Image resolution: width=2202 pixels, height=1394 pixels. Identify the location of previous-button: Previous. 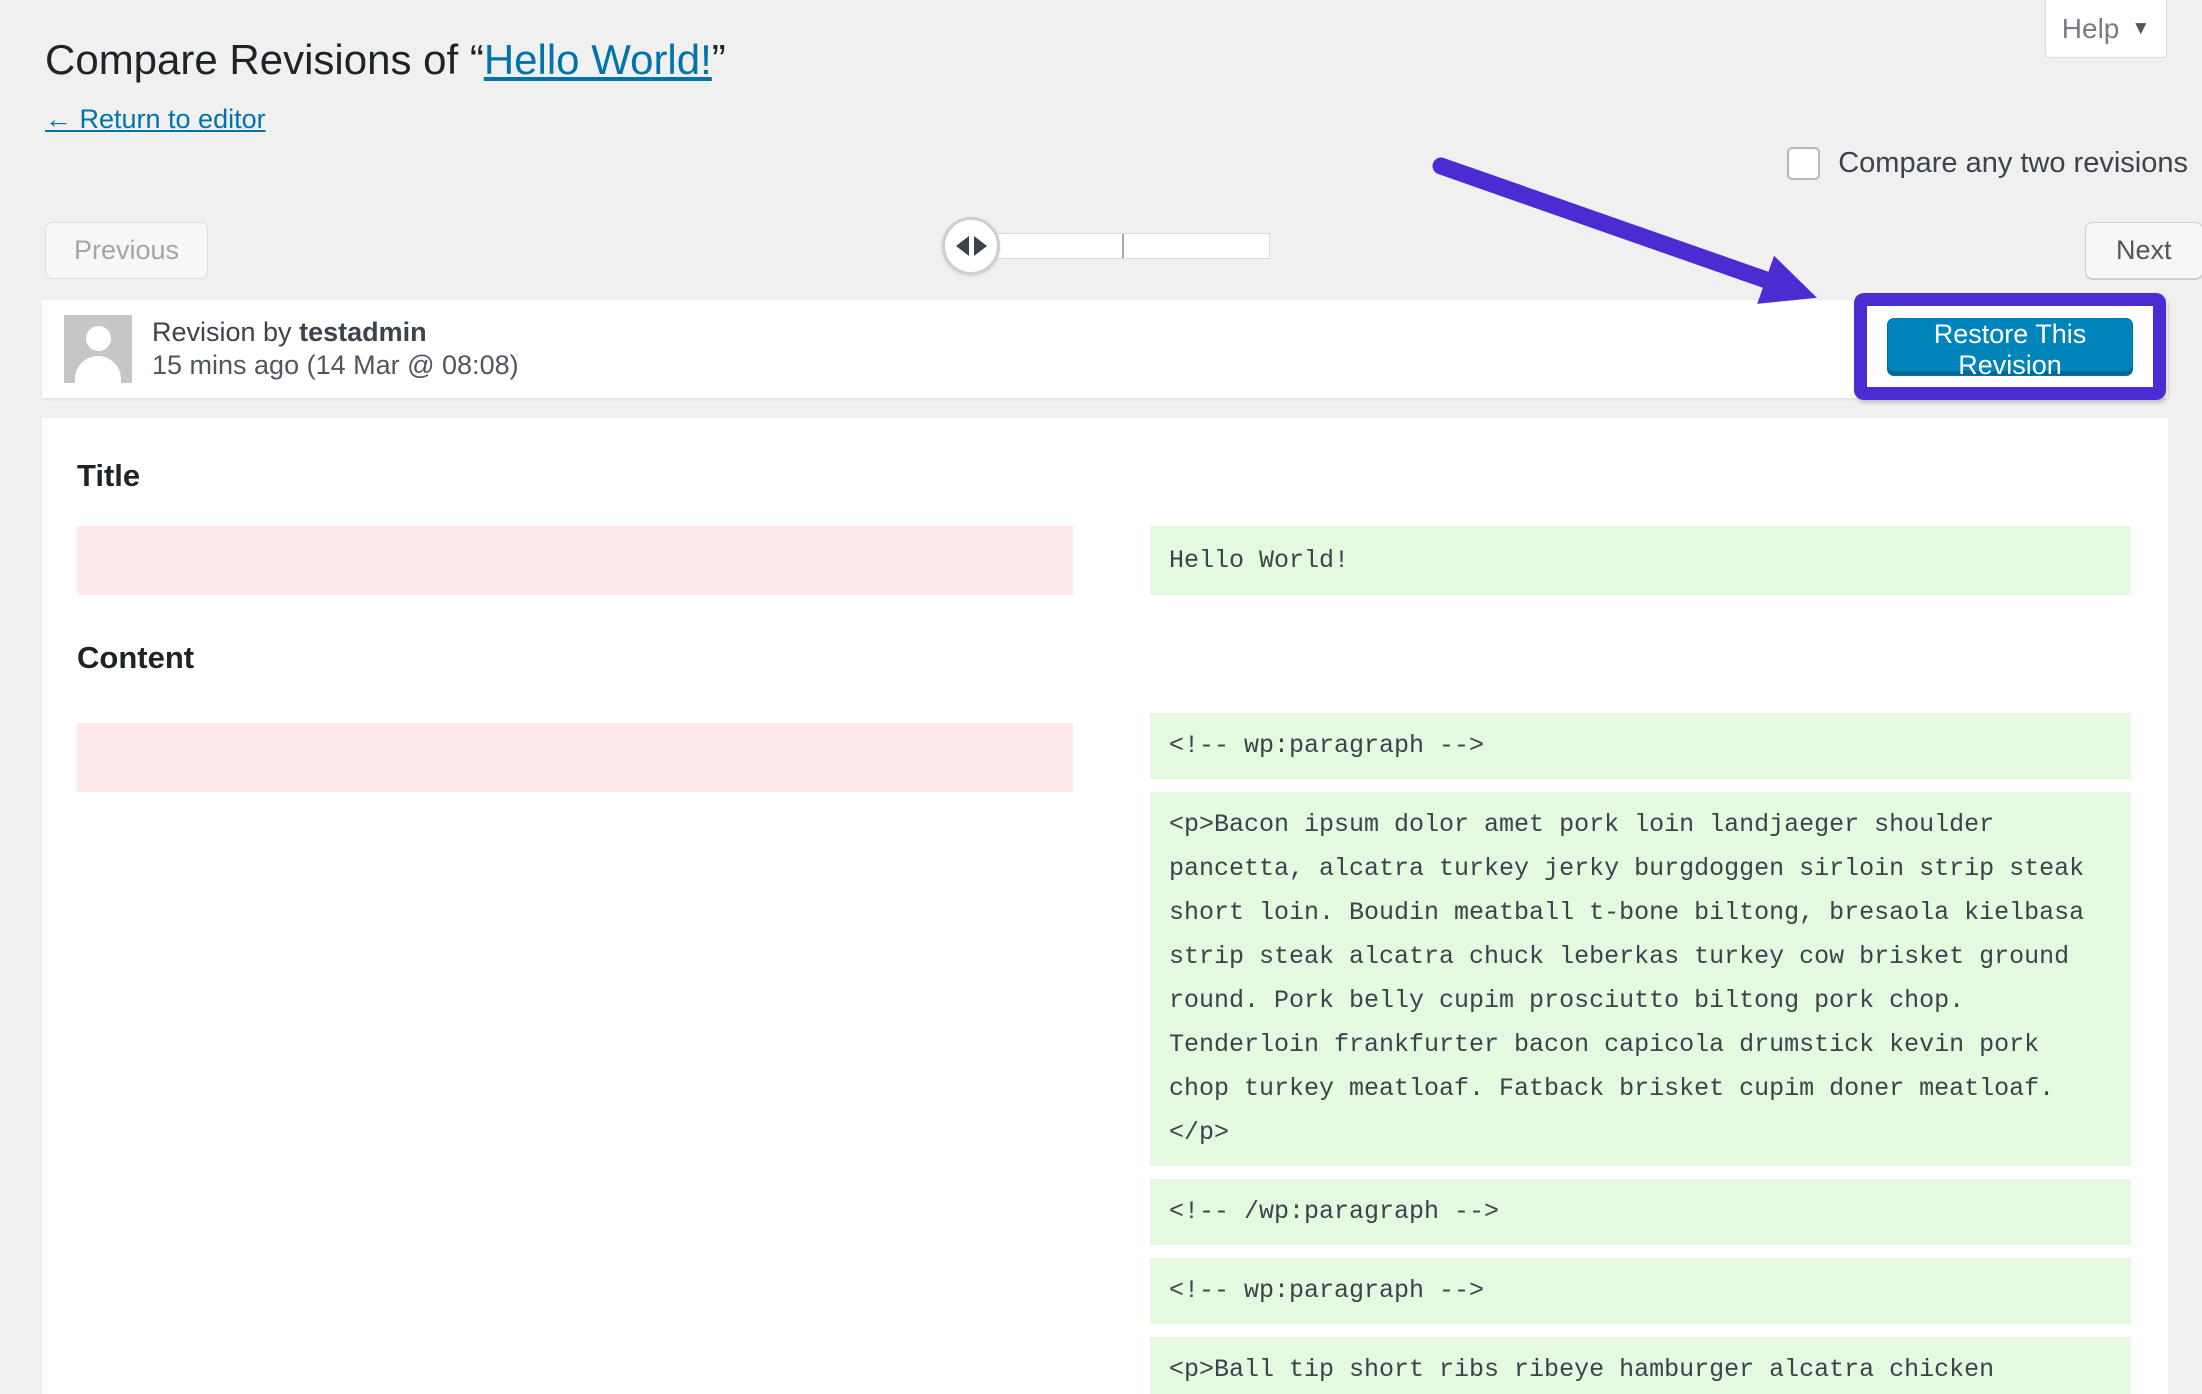
(127, 250).